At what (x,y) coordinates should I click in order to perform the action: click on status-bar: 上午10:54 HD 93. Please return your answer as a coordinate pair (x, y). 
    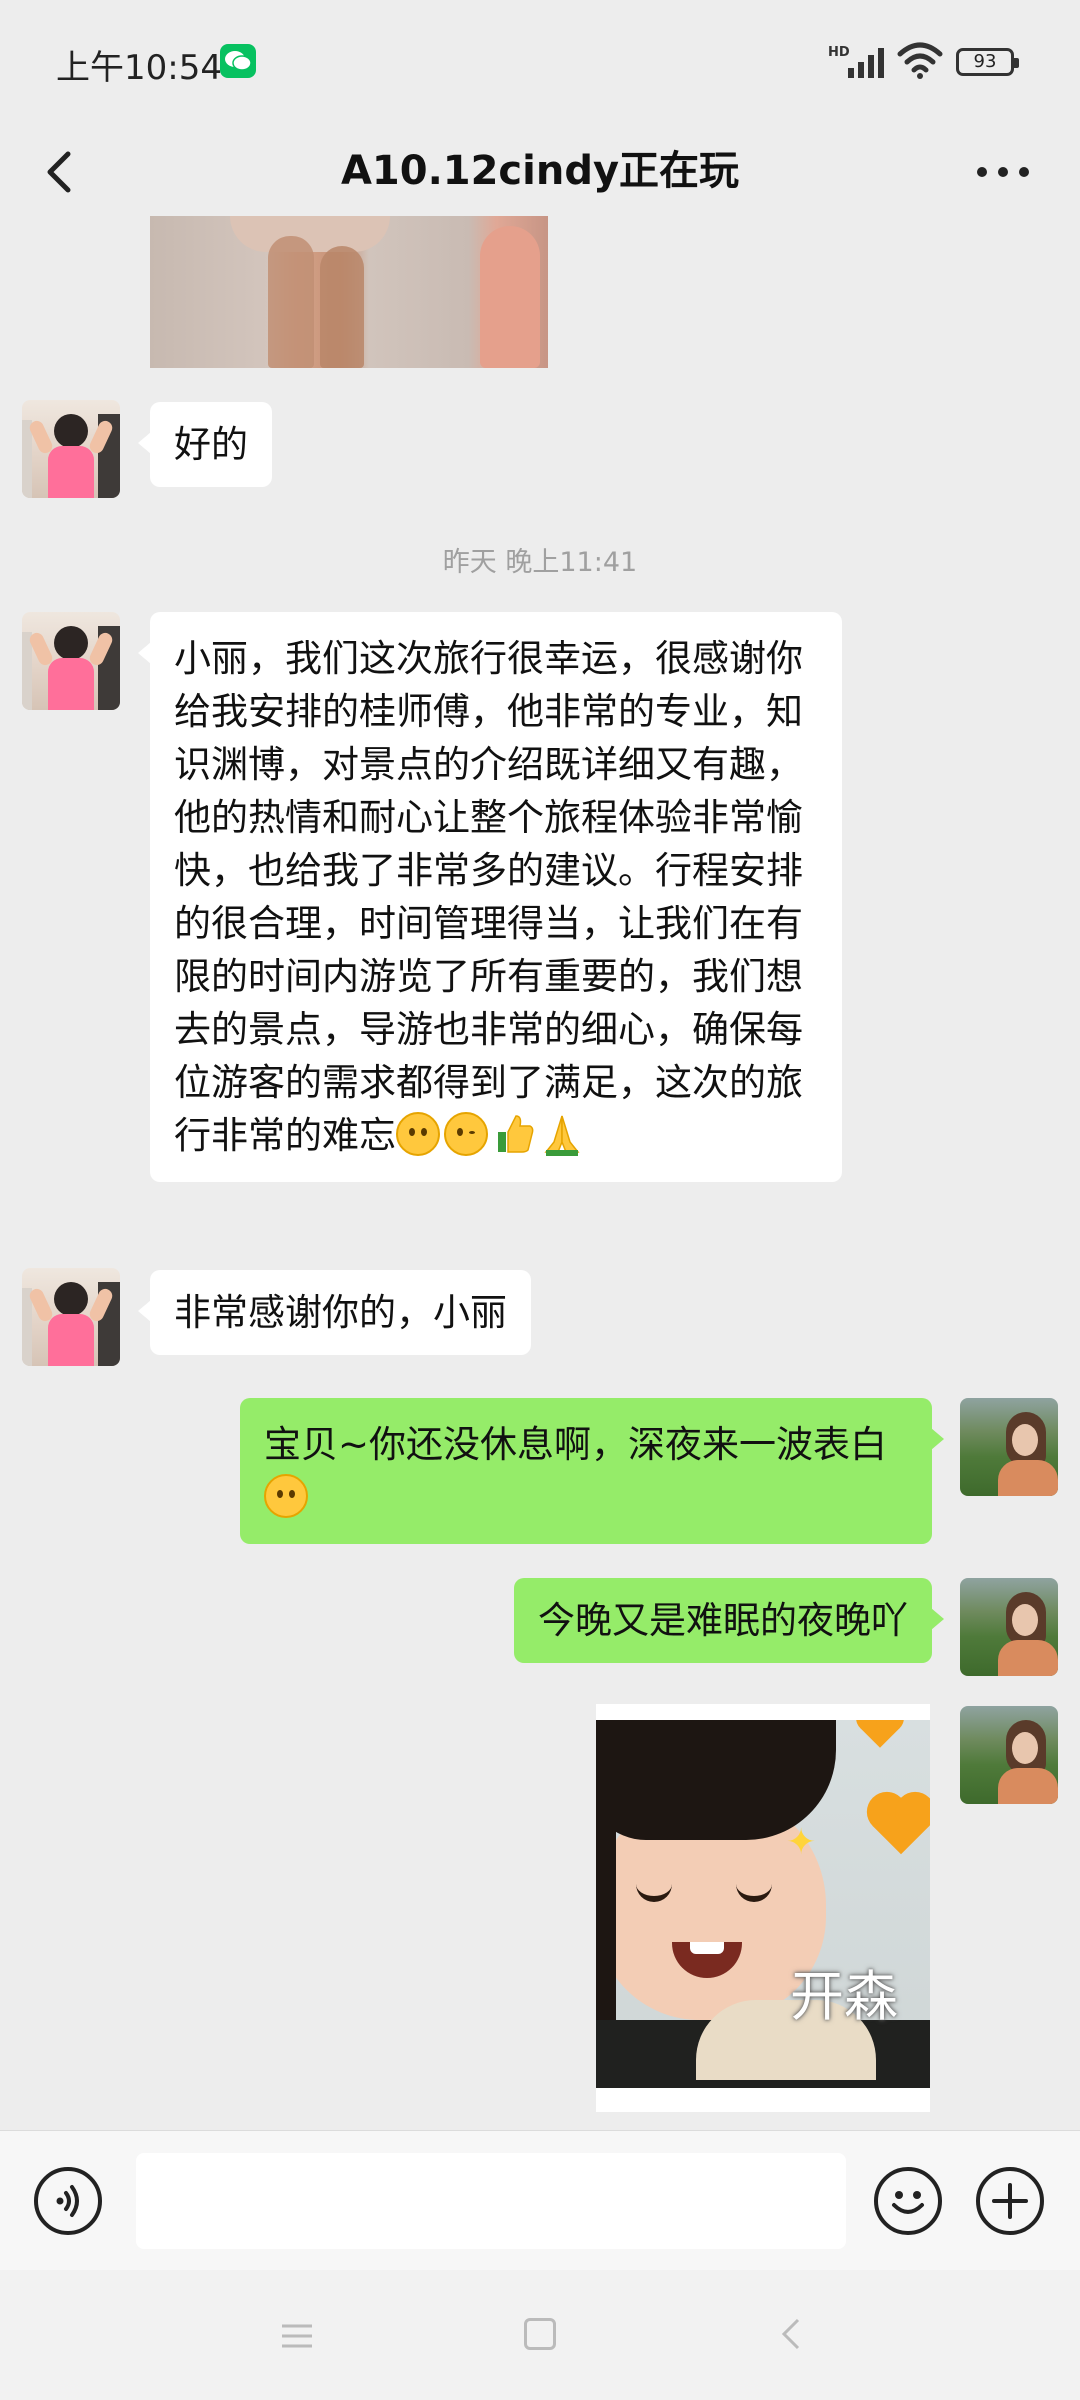
    Looking at the image, I should click on (540, 63).